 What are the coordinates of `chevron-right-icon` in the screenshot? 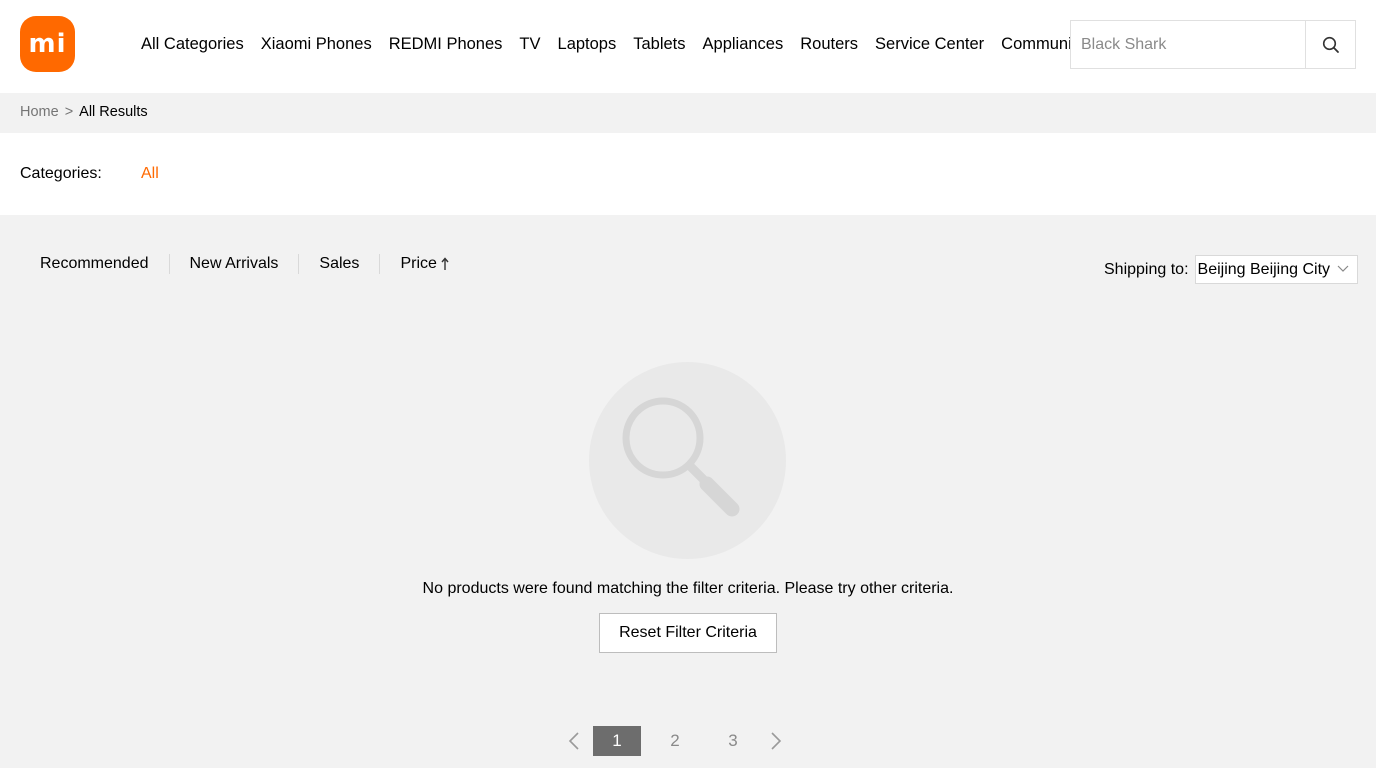 It's located at (776, 741).